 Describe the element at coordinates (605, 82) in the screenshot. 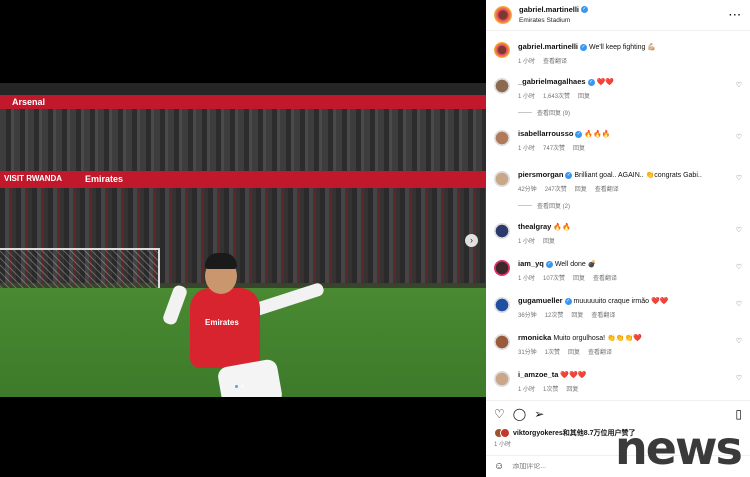

I see `comment-text: ❤️❤️` at that location.